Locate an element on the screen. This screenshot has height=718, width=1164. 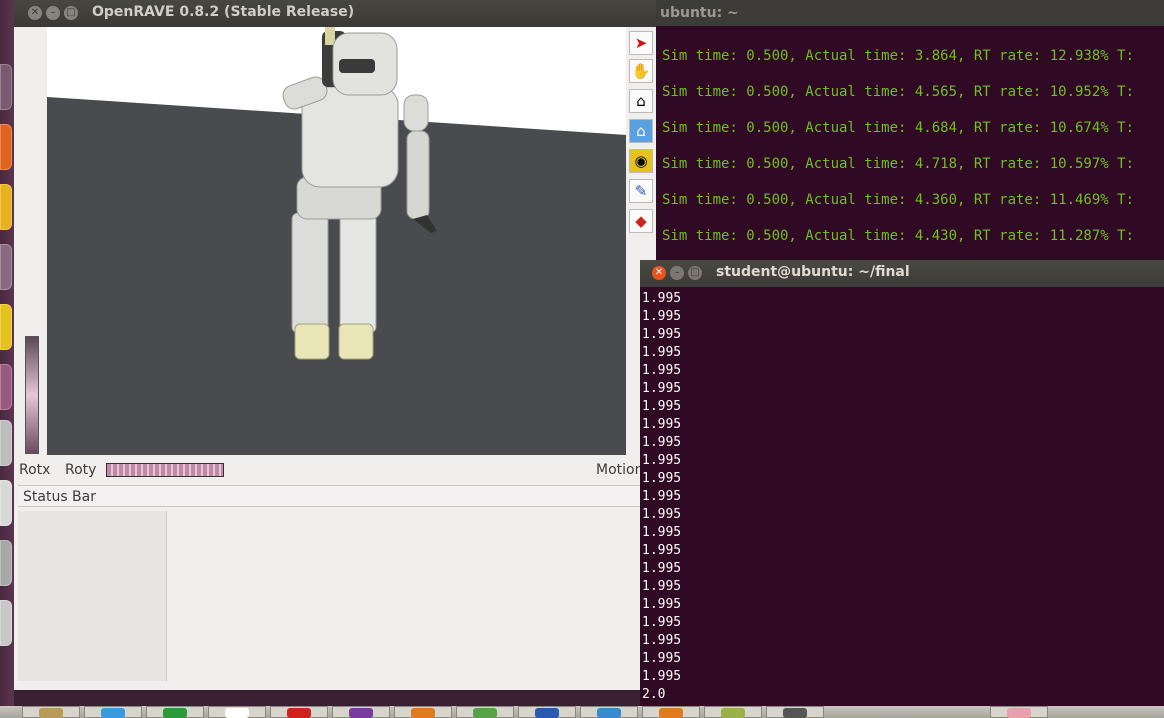
collision-shield-icon: ◆ is located at coordinates (641, 221).